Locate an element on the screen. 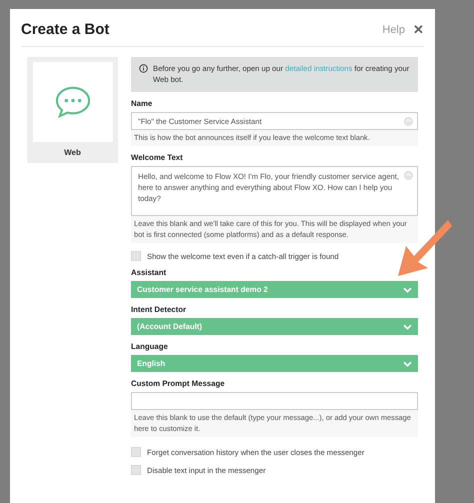  close-button: ✕ is located at coordinates (418, 27).